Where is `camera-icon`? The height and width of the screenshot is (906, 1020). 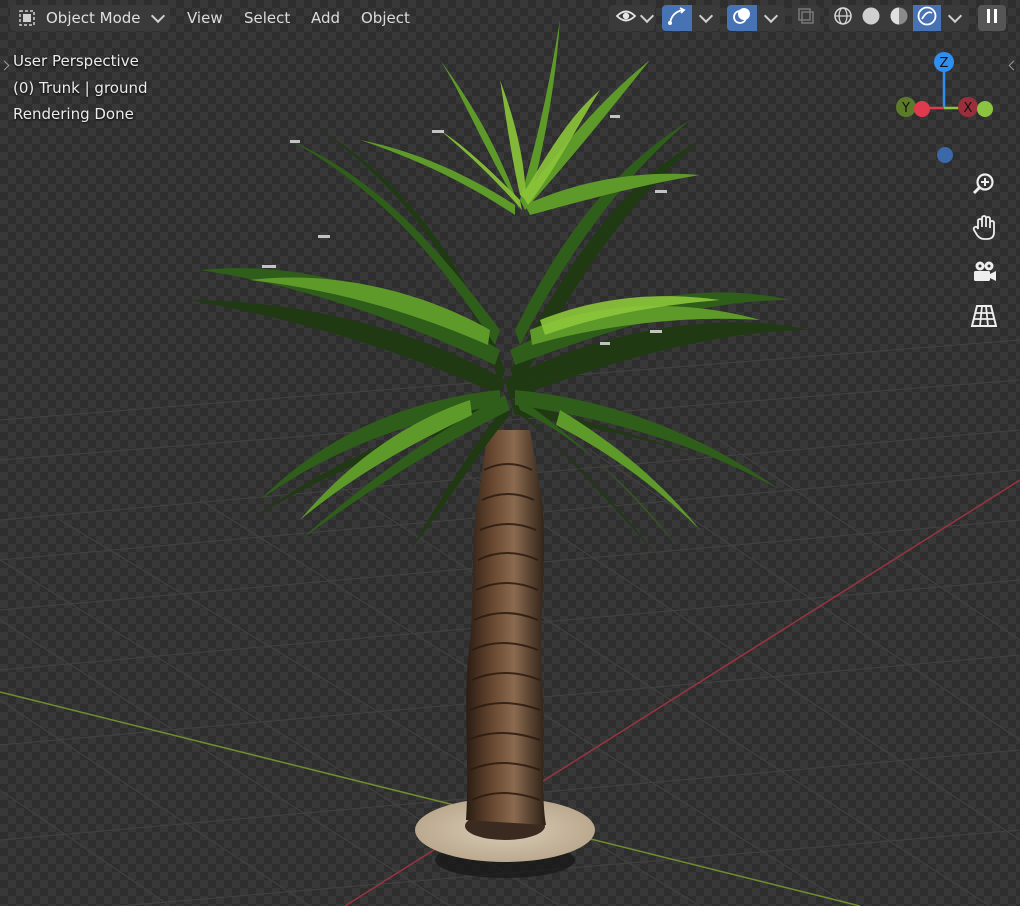 camera-icon is located at coordinates (984, 274).